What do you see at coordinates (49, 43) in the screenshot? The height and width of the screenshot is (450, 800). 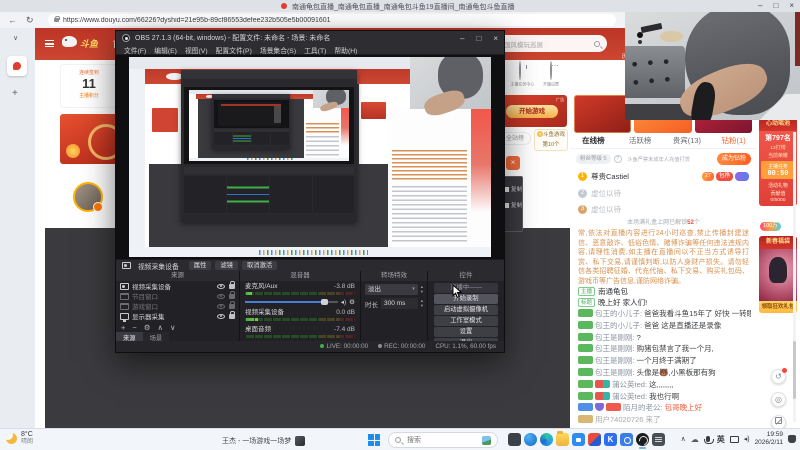 I see `menu-icon` at bounding box center [49, 43].